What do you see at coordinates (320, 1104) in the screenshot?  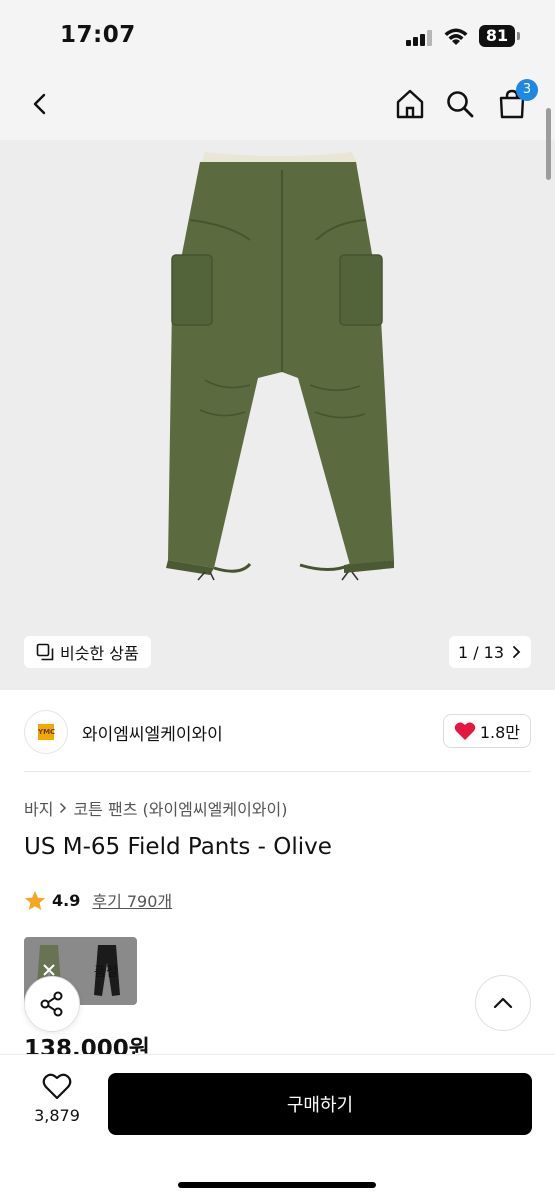 I see `buy-button: 구매하기` at bounding box center [320, 1104].